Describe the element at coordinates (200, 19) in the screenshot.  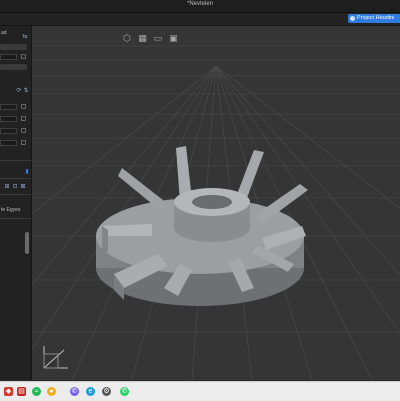
I see `top-toolbar: Project Houdini` at that location.